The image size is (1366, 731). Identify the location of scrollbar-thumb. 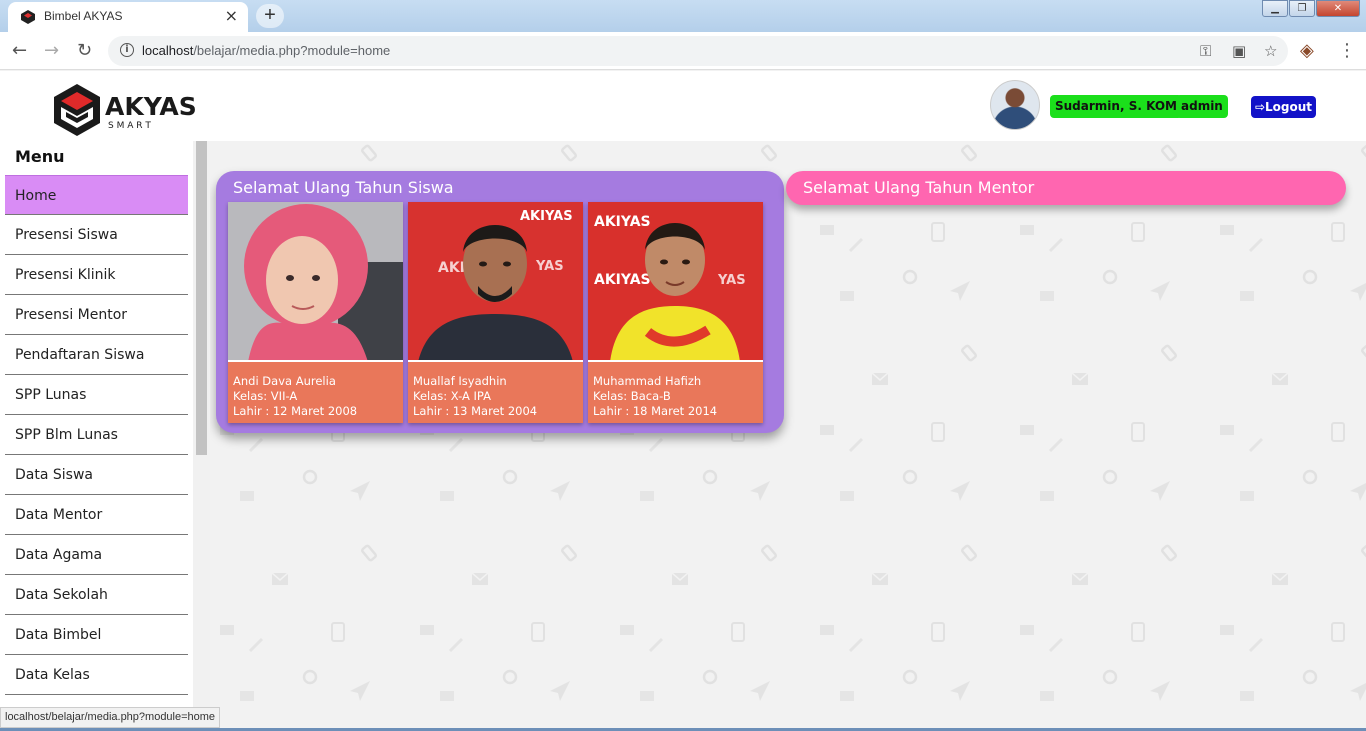
(201, 298).